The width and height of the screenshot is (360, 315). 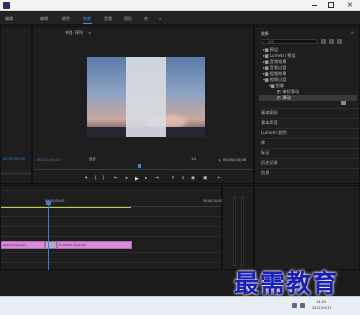 What do you see at coordinates (274, 79) in the screenshot?
I see `tree-item-video-transitions: ▾▆ 视频过渡` at bounding box center [274, 79].